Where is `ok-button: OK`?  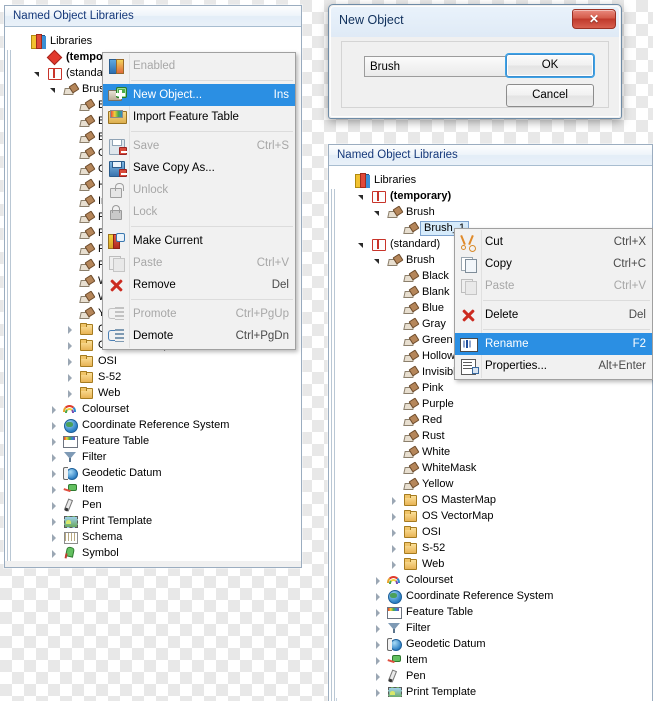 ok-button: OK is located at coordinates (550, 65).